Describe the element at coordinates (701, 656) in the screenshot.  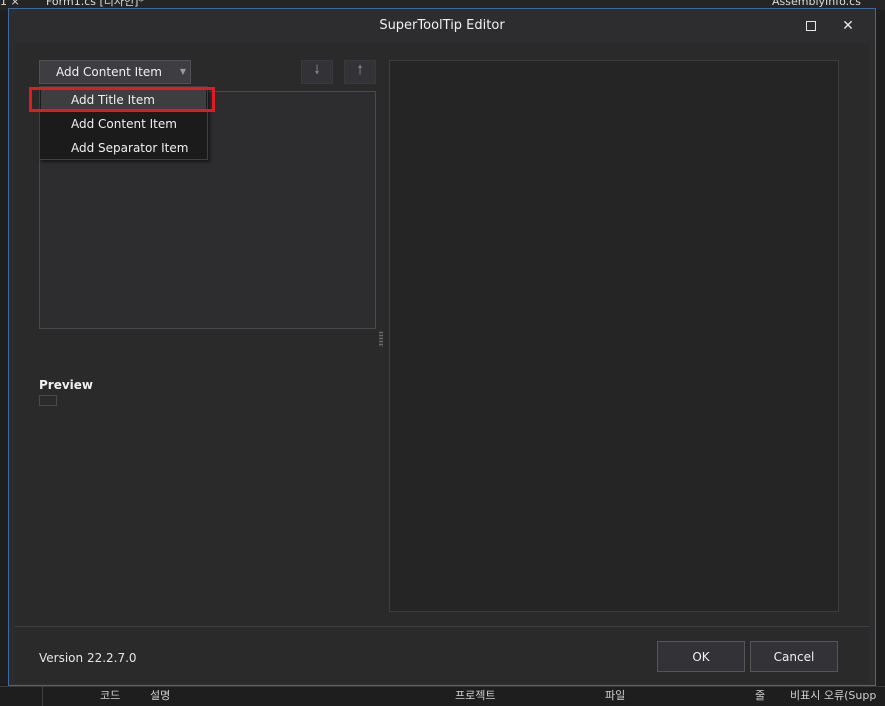
I see `ok-button: OK` at that location.